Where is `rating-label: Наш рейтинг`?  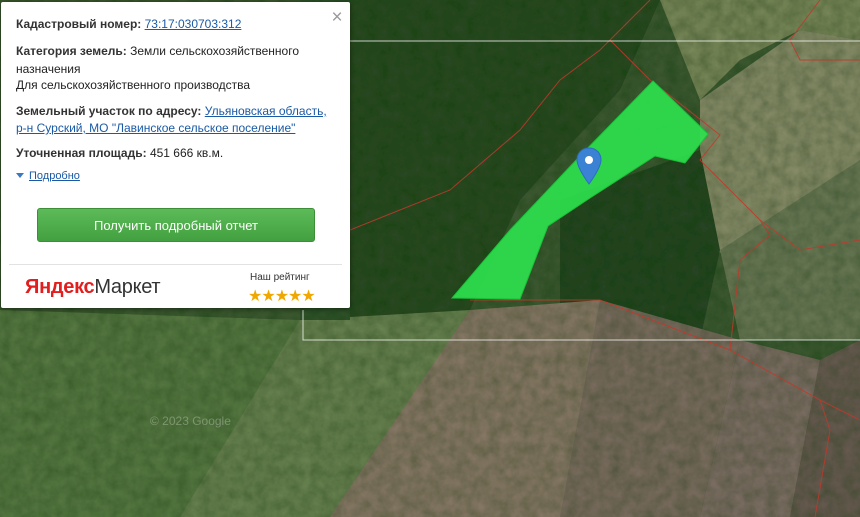
rating-label: Наш рейтинг is located at coordinates (280, 277).